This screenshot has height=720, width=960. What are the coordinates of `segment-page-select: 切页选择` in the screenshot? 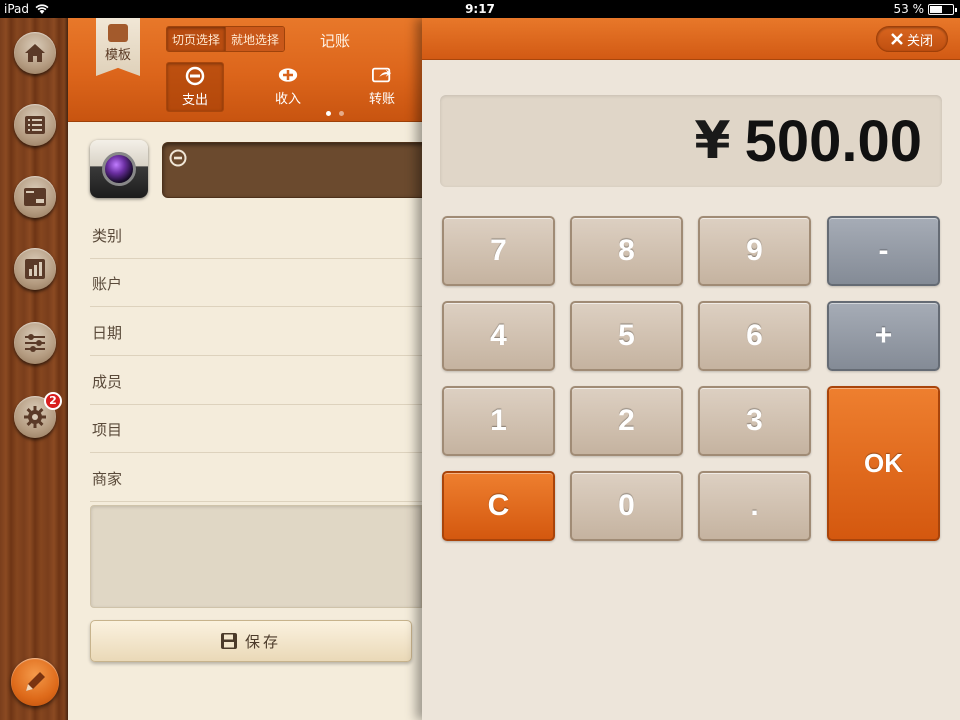 It's located at (196, 39).